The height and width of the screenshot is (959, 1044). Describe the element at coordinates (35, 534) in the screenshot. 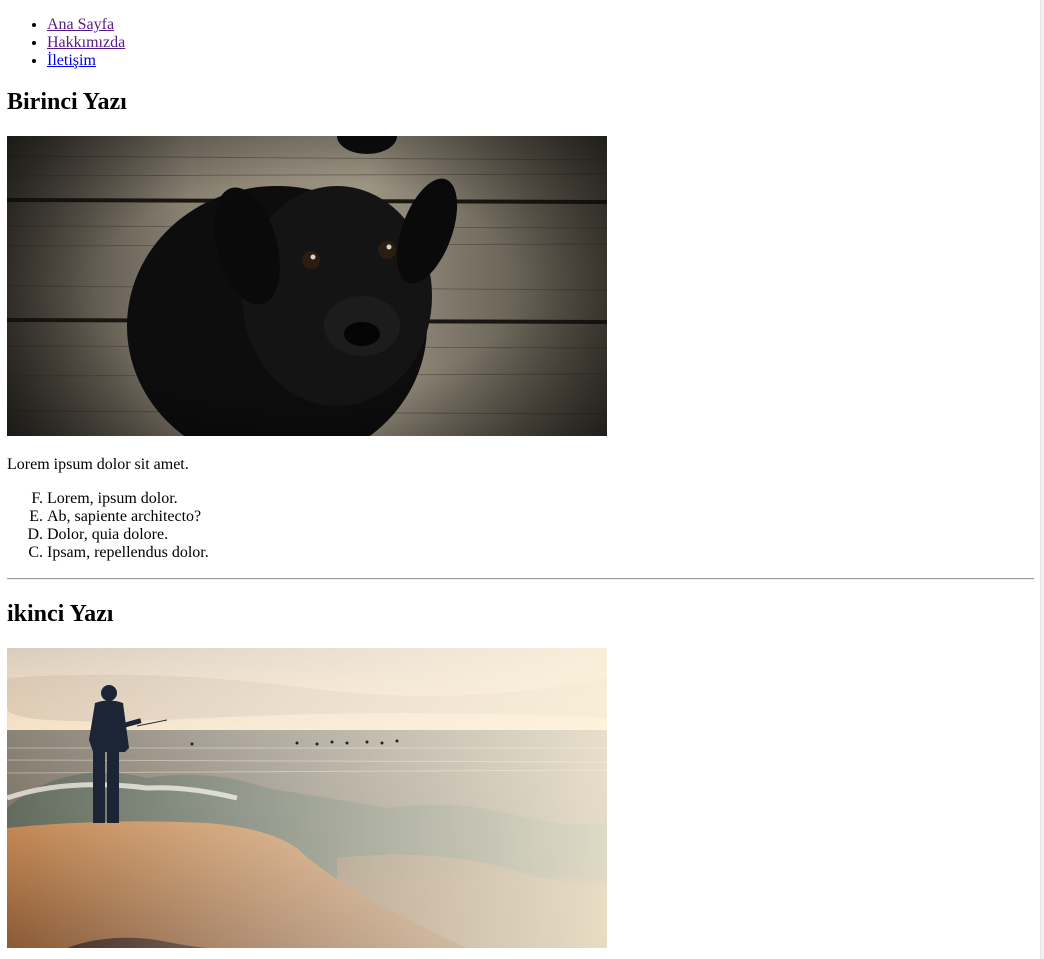

I see `list-marker: D.` at that location.